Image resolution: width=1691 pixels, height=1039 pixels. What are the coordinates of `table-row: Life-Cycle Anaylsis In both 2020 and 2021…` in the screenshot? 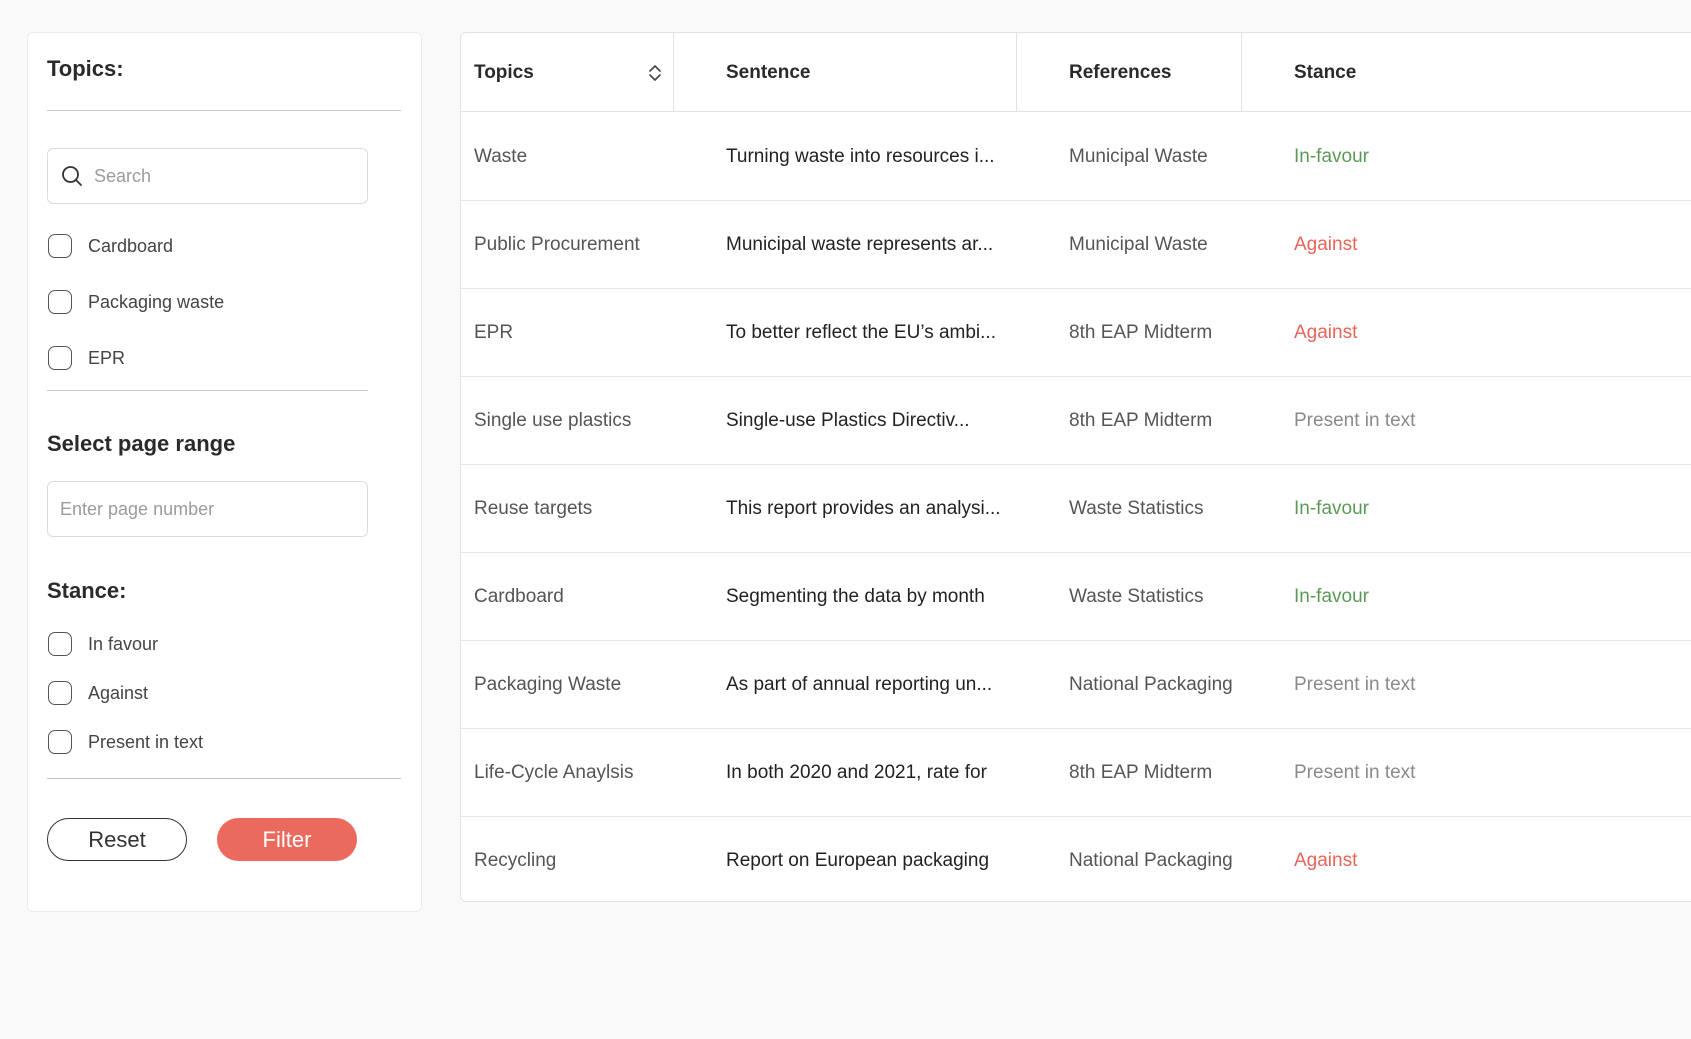 It's located at (1076, 773).